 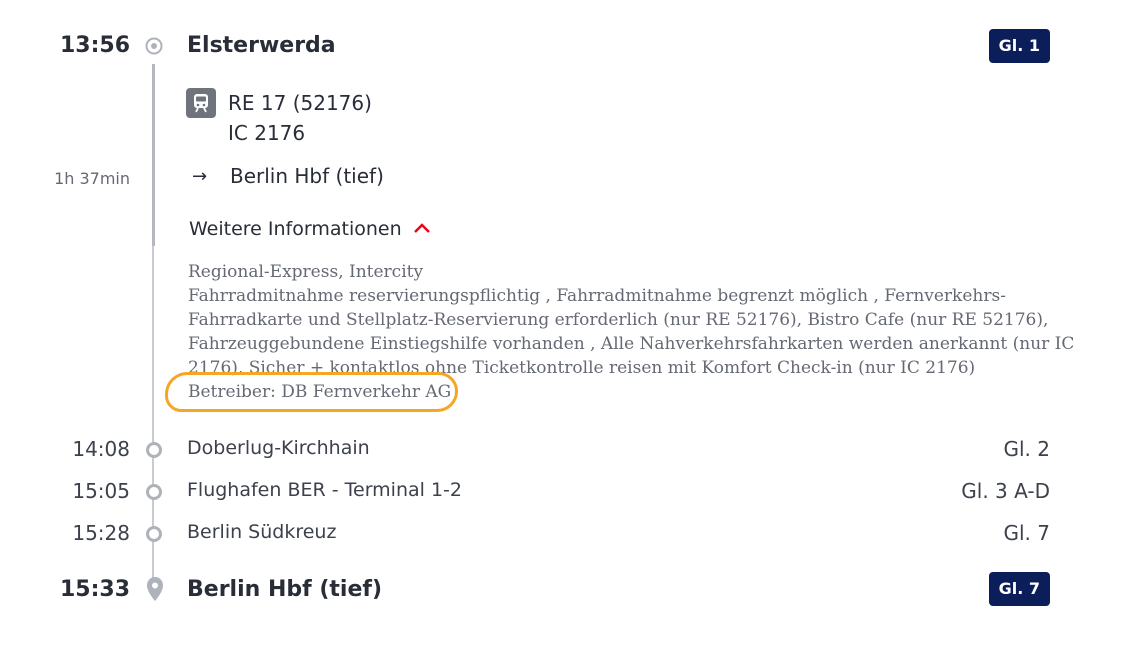 I want to click on stop-station: Berlin Südkreuz, so click(x=261, y=532).